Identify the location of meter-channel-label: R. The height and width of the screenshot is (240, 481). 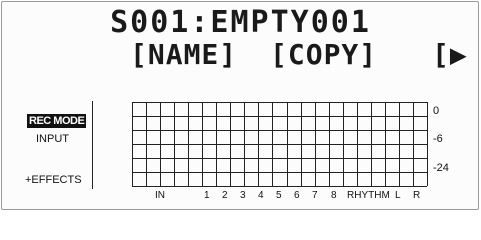
(416, 195).